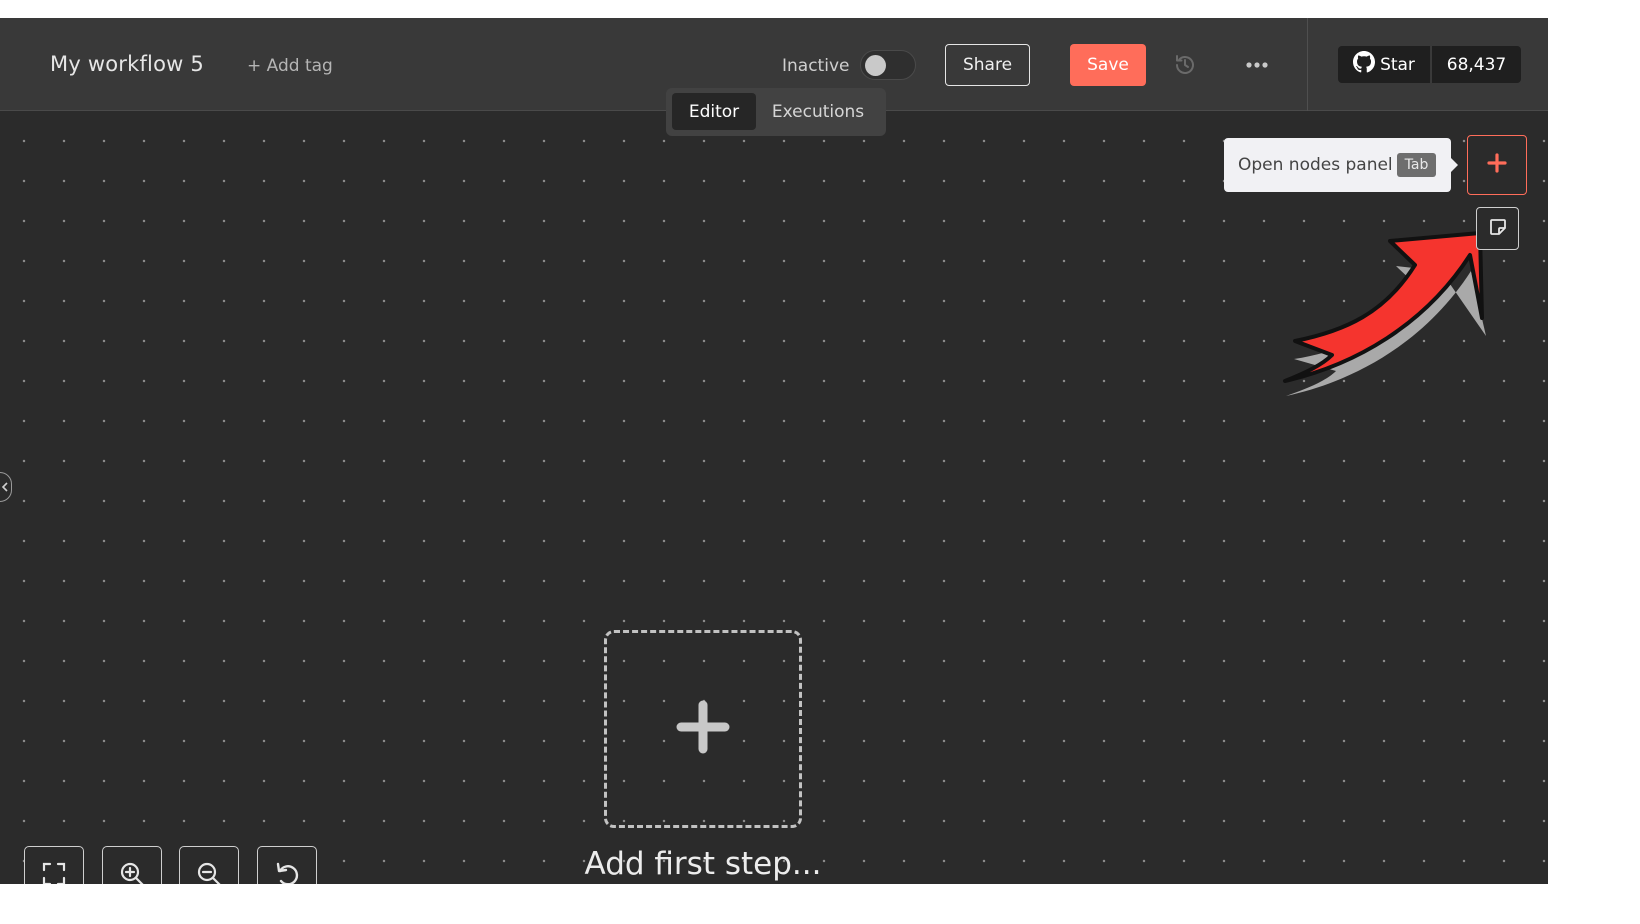 The width and height of the screenshot is (1640, 924). Describe the element at coordinates (987, 65) in the screenshot. I see `share-button: Share` at that location.